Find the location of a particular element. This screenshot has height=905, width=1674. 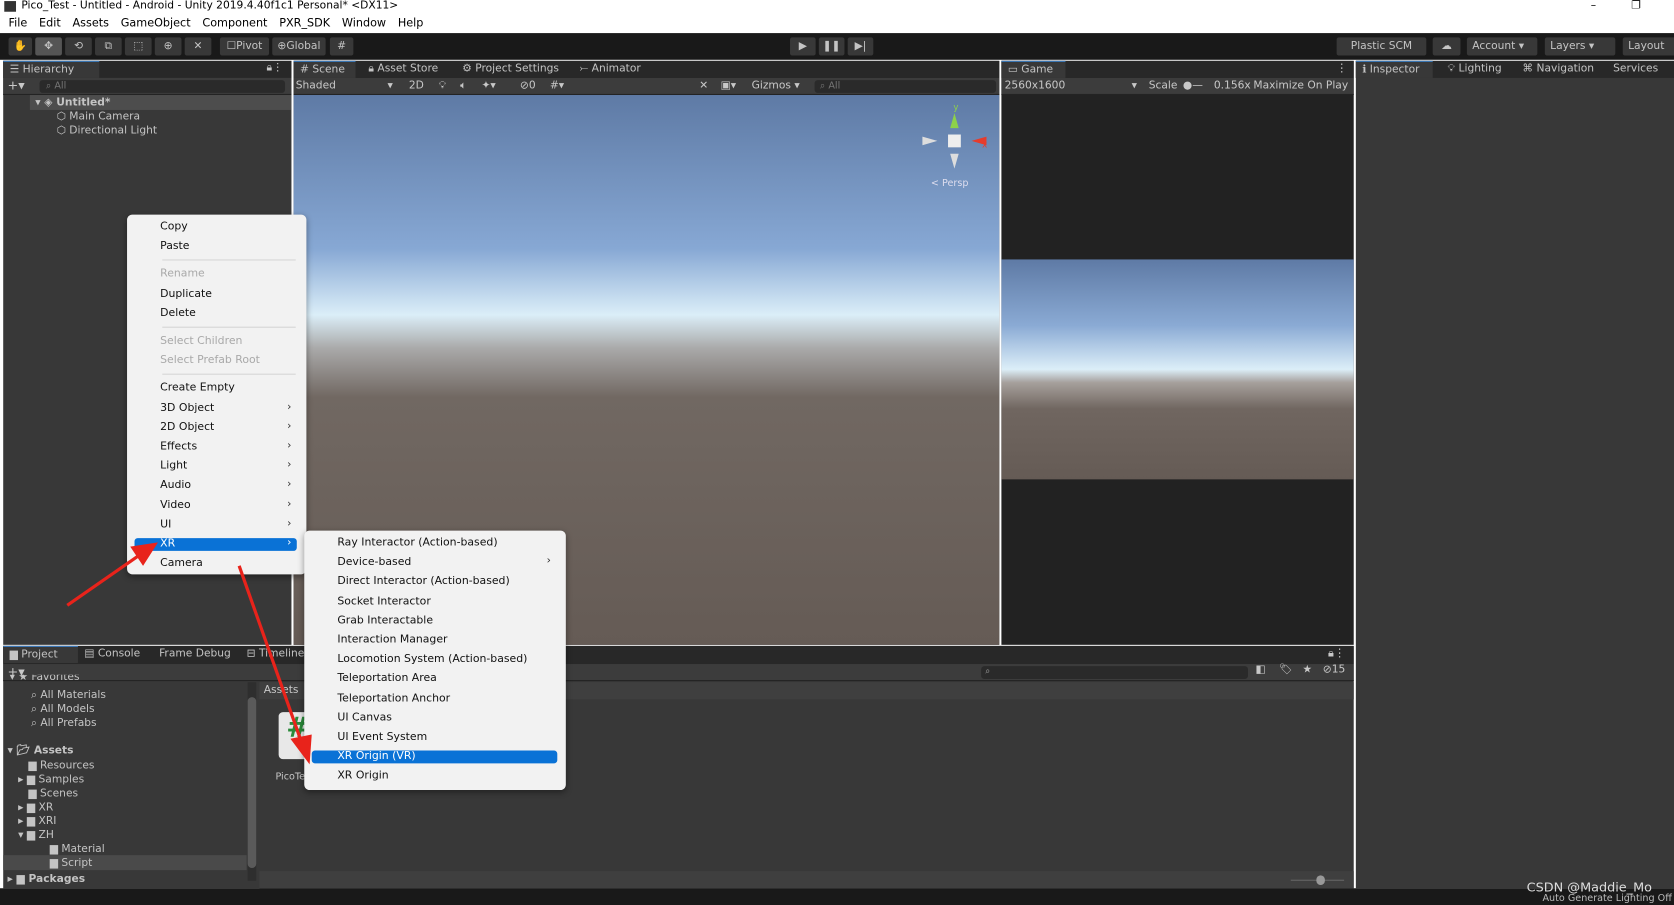

project-folder: ▸ ▆ XR is located at coordinates (35, 808).